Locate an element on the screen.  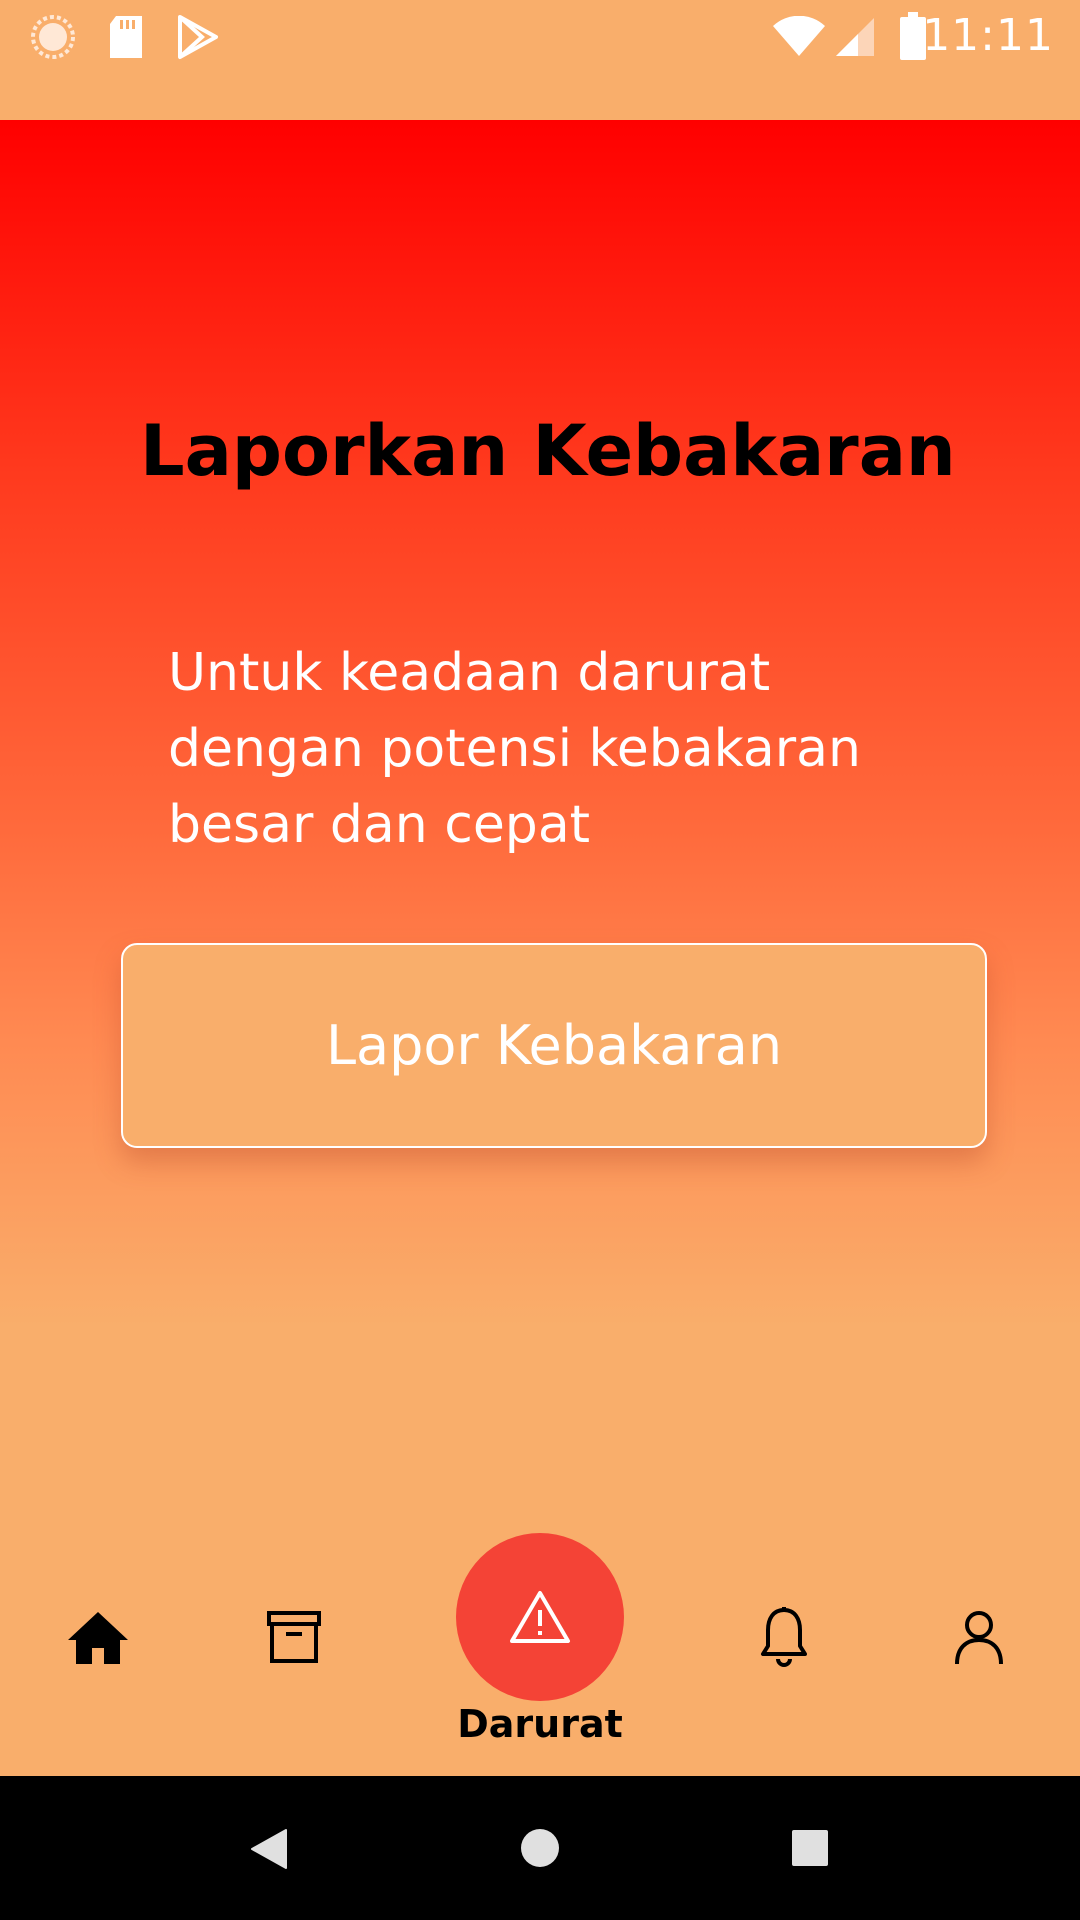
status-bar: 11:11 is located at coordinates (540, 60).